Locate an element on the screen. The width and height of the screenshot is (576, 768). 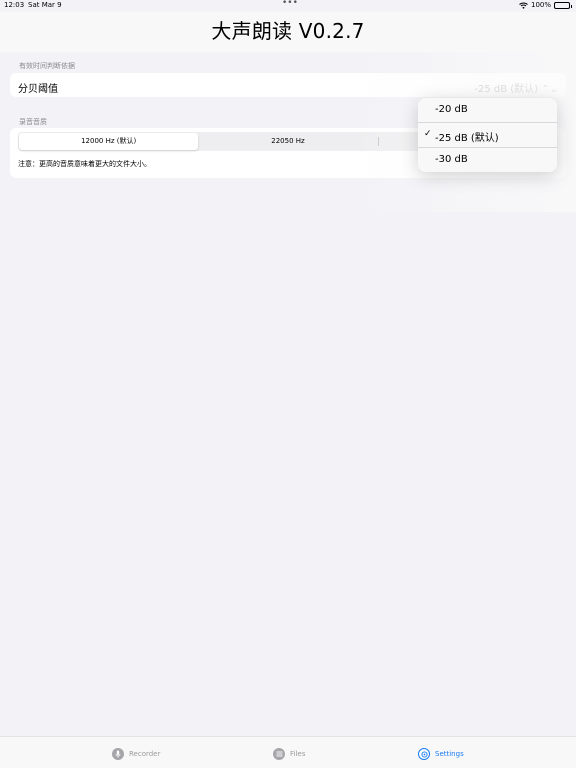
navigation-bar: 大声朗读 V0.2.7 is located at coordinates (288, 32).